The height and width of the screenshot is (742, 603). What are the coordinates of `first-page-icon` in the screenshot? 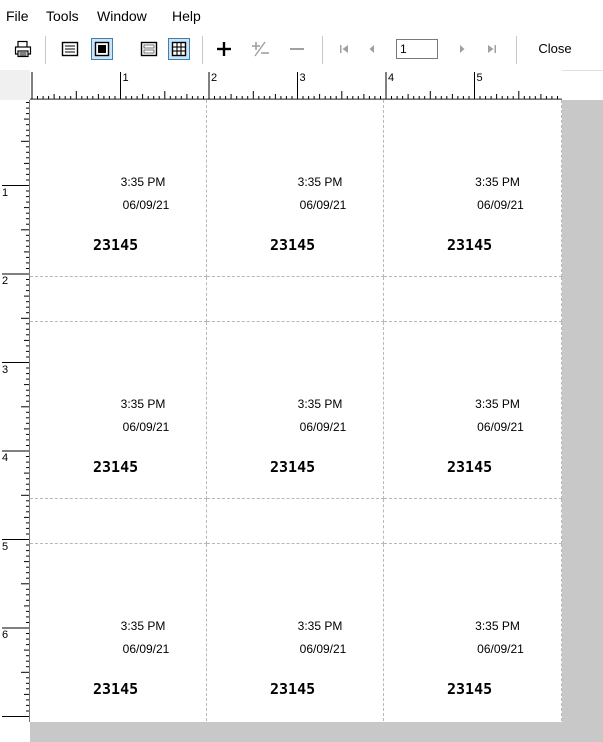 It's located at (344, 49).